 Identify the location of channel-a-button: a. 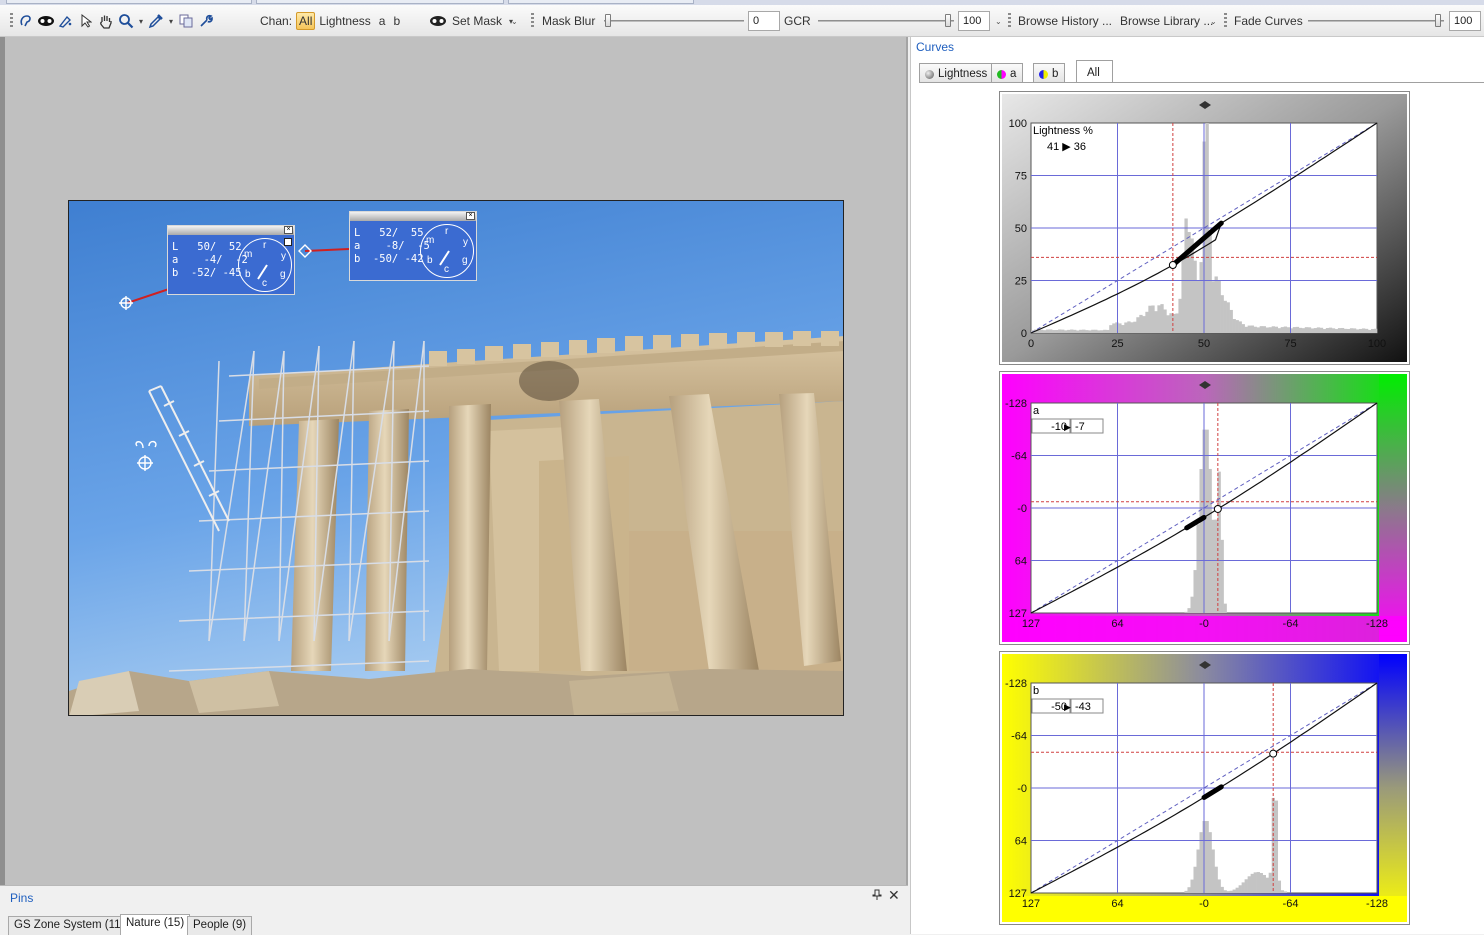
(382, 21).